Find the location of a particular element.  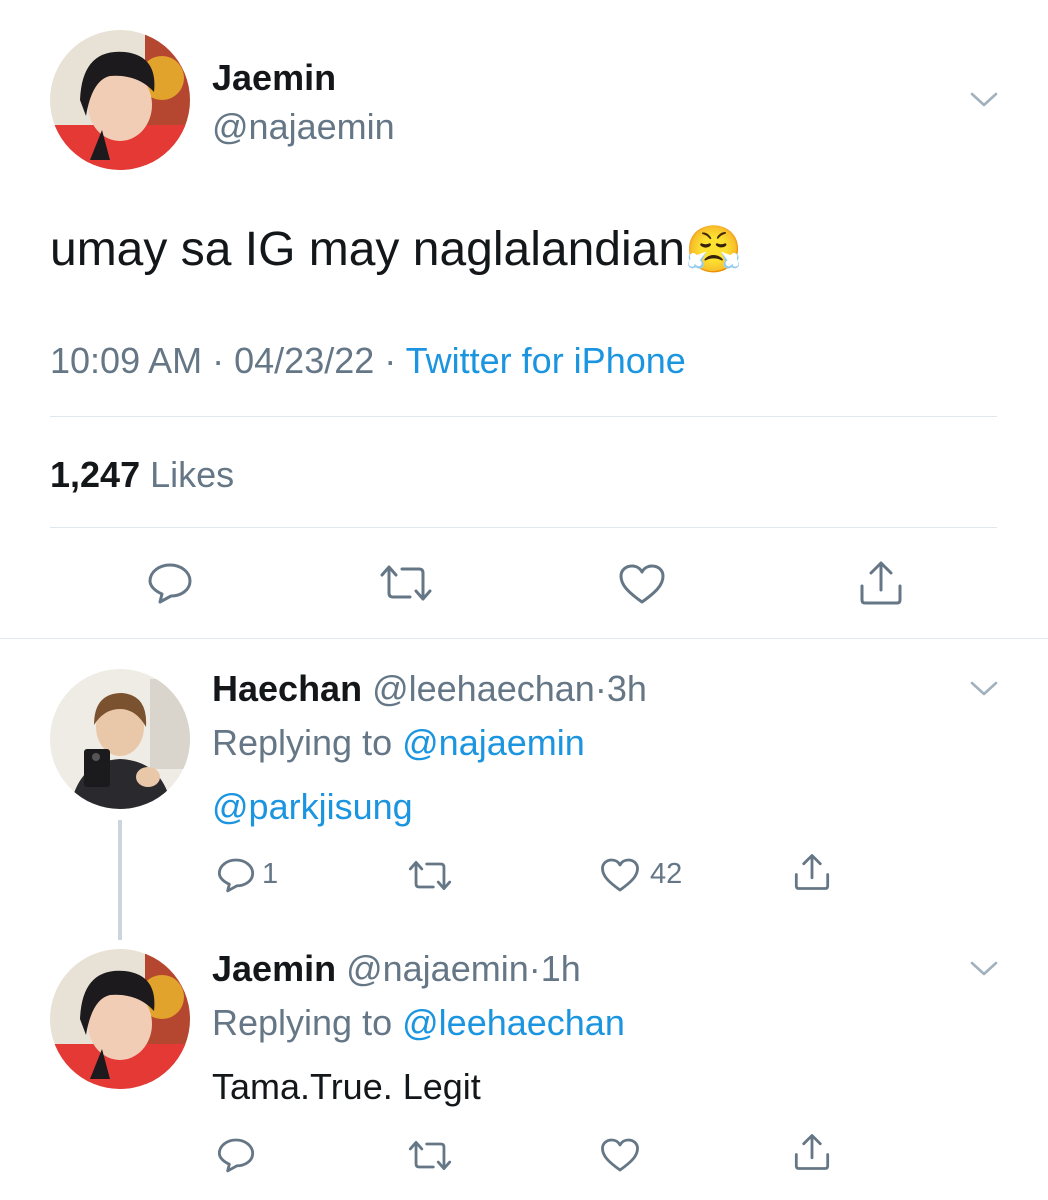

reply-text: Tama.True. Legit is located at coordinates (346, 1086).